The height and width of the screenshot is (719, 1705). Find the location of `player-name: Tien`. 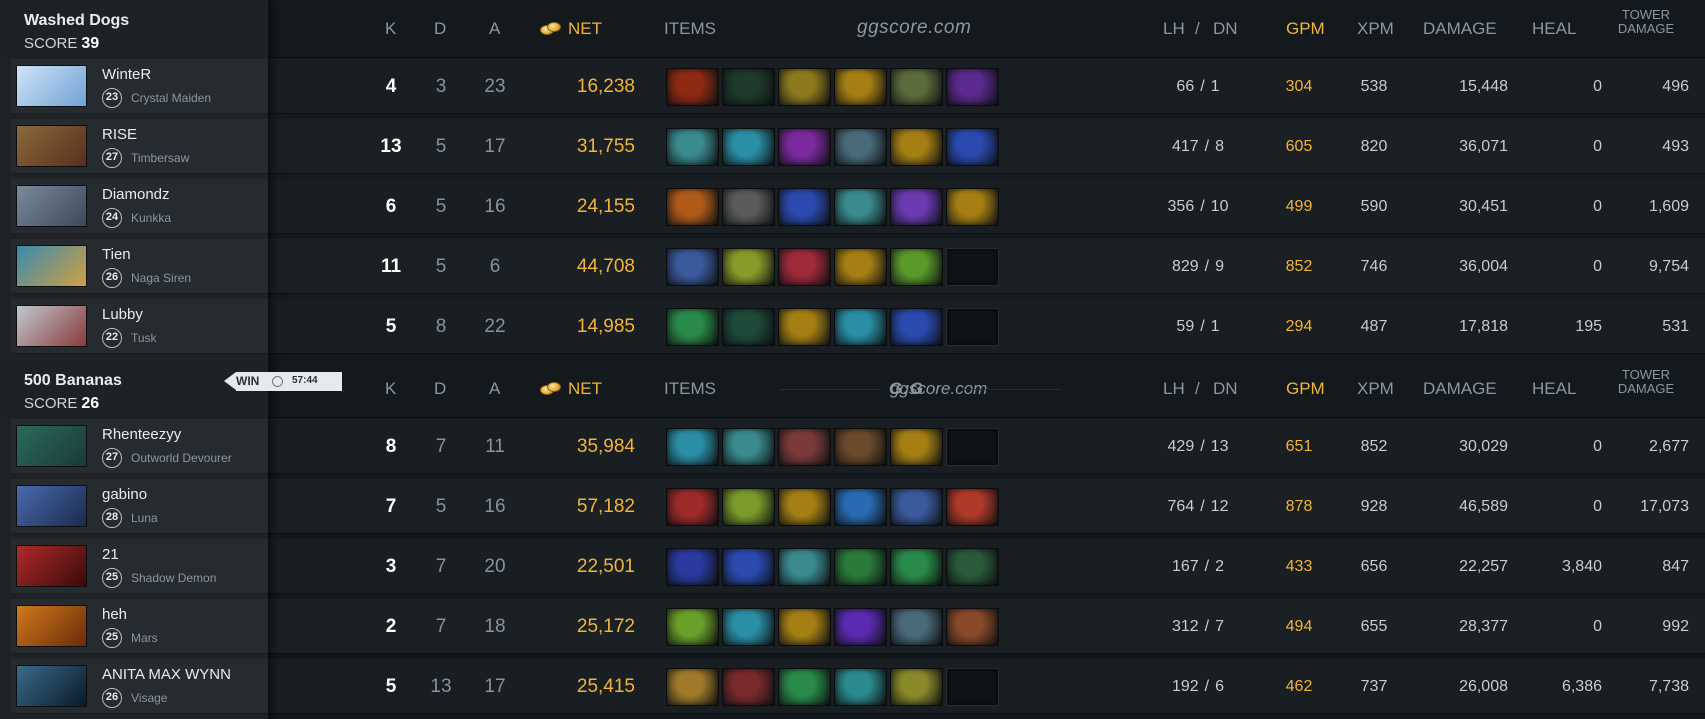

player-name: Tien is located at coordinates (116, 254).